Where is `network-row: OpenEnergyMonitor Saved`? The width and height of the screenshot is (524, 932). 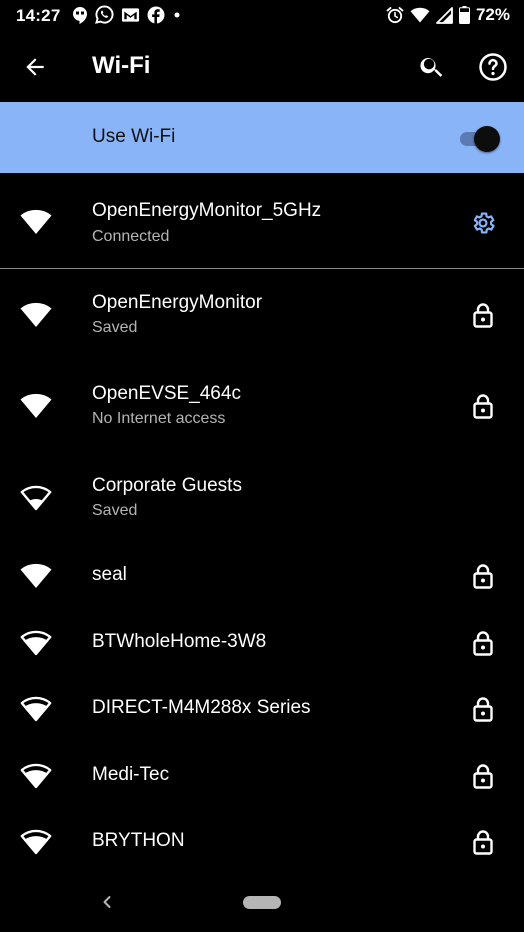 network-row: OpenEnergyMonitor Saved is located at coordinates (262, 314).